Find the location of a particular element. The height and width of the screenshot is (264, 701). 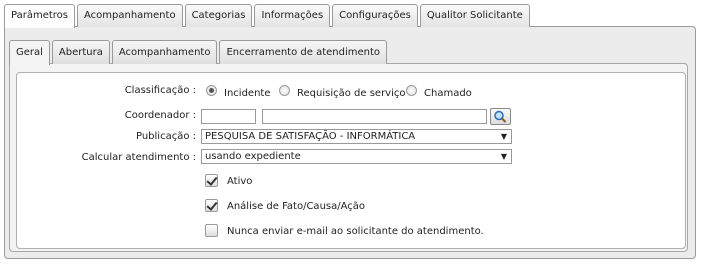

radio-chamado-label: Chamado is located at coordinates (448, 93).